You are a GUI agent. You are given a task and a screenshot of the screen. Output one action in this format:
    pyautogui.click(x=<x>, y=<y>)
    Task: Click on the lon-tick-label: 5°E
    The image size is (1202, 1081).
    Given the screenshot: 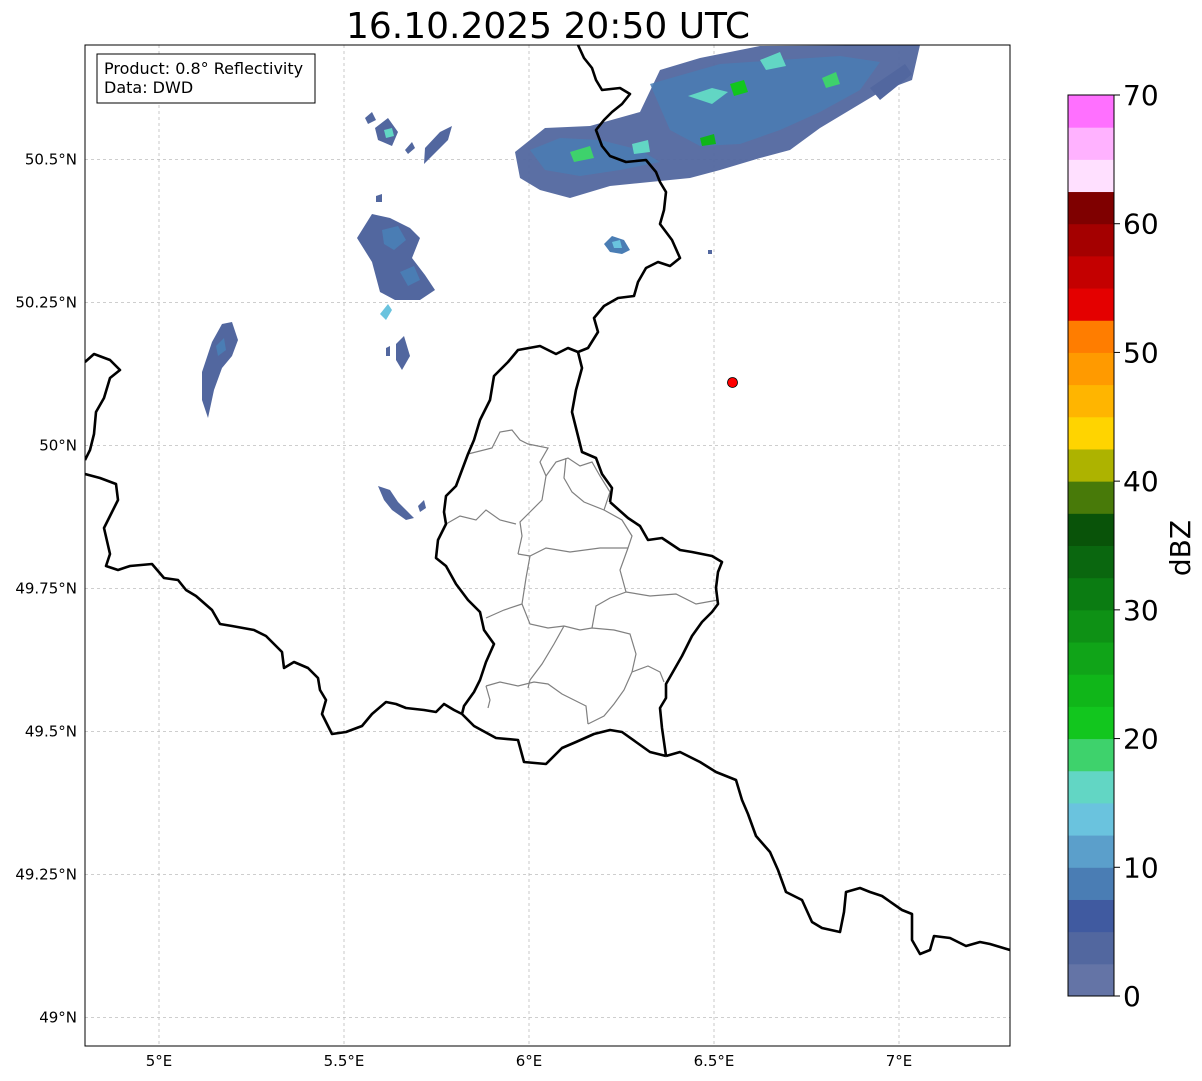 What is the action you would take?
    pyautogui.click(x=159, y=1061)
    